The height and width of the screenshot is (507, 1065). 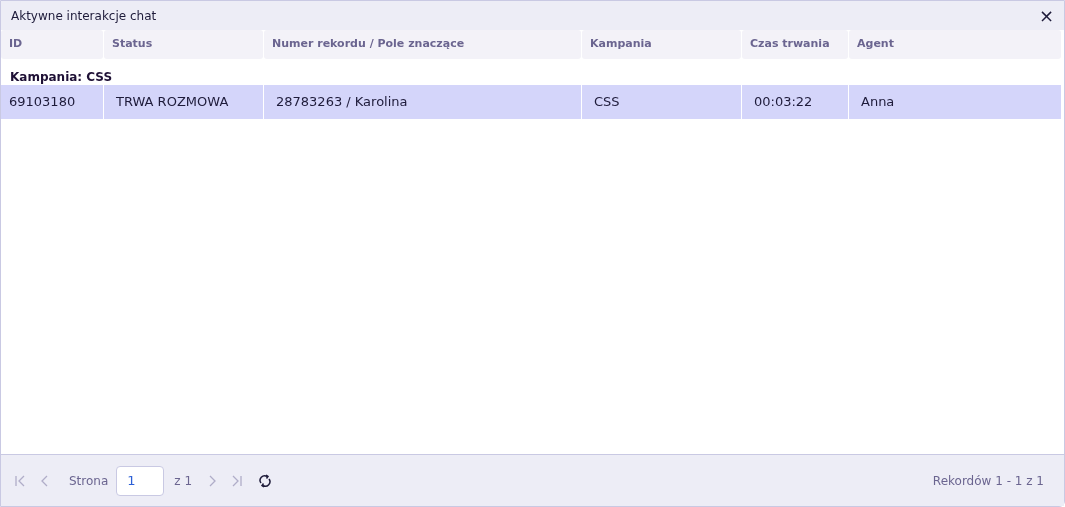 I want to click on table-cell: 28783263 / Karolina, so click(x=422, y=102).